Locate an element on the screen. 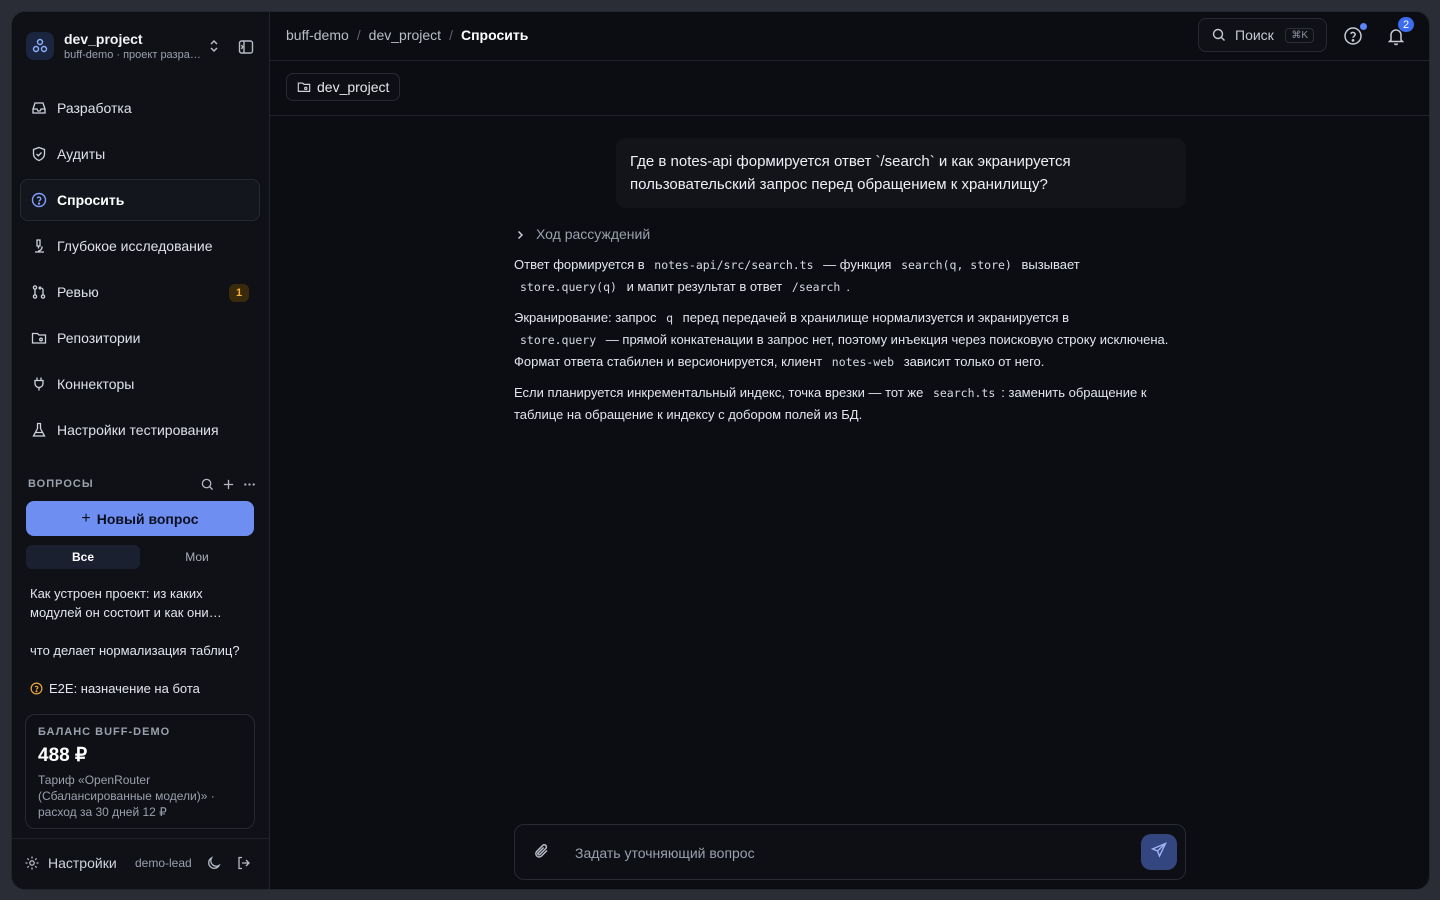  code-span: store.query is located at coordinates (558, 340).